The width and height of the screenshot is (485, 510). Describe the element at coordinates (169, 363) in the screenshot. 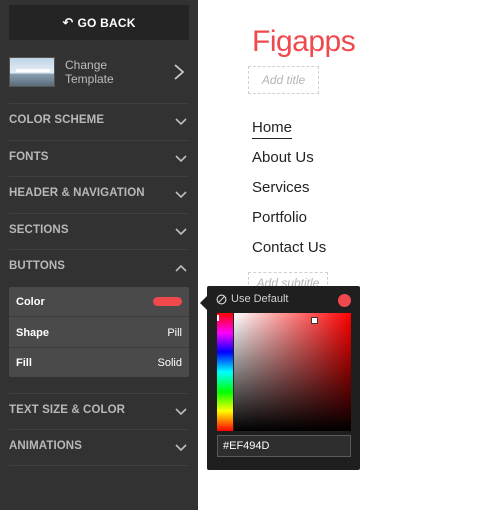

I see `button-fill-value: Solid` at that location.